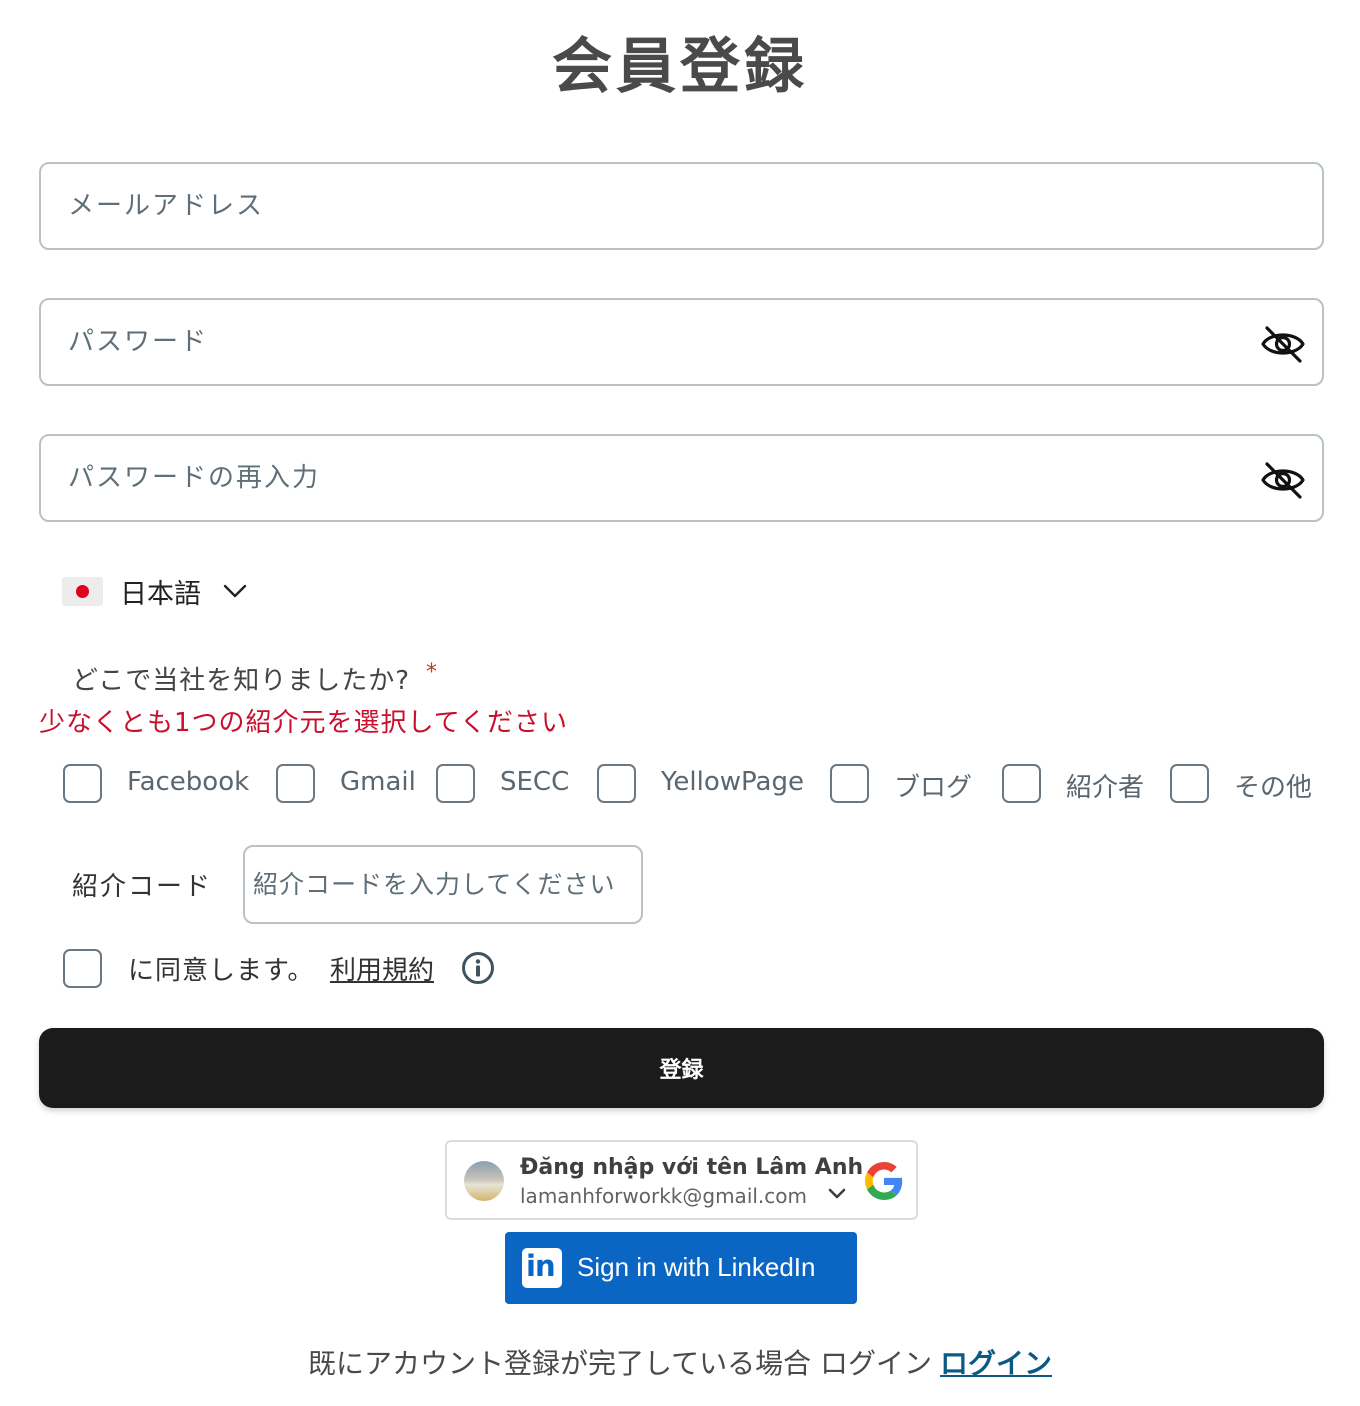 This screenshot has width=1360, height=1406. I want to click on checkbox-label-gmail: Gmail, so click(378, 782).